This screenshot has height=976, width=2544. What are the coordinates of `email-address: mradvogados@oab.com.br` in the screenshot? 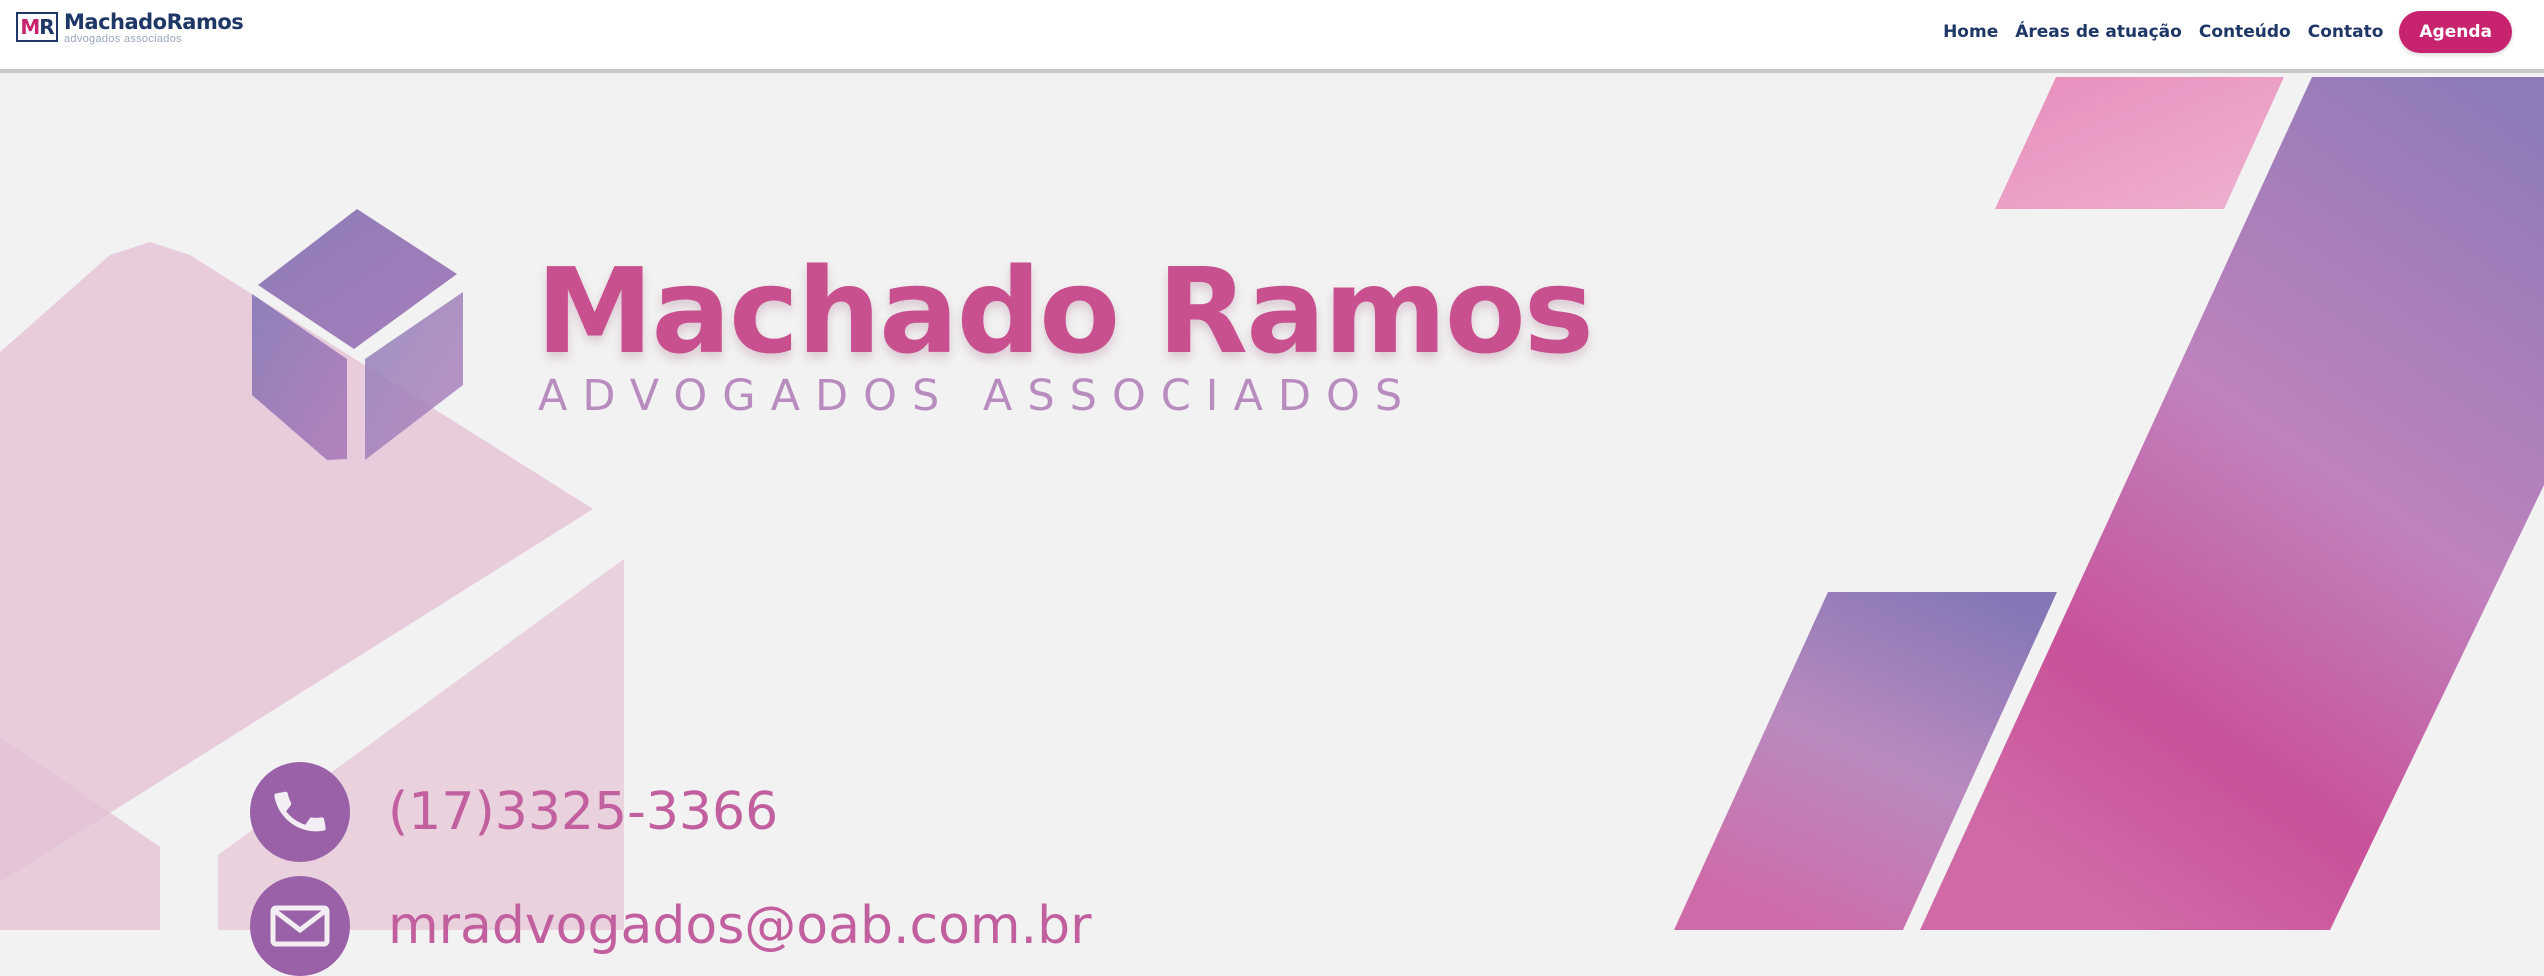 It's located at (740, 926).